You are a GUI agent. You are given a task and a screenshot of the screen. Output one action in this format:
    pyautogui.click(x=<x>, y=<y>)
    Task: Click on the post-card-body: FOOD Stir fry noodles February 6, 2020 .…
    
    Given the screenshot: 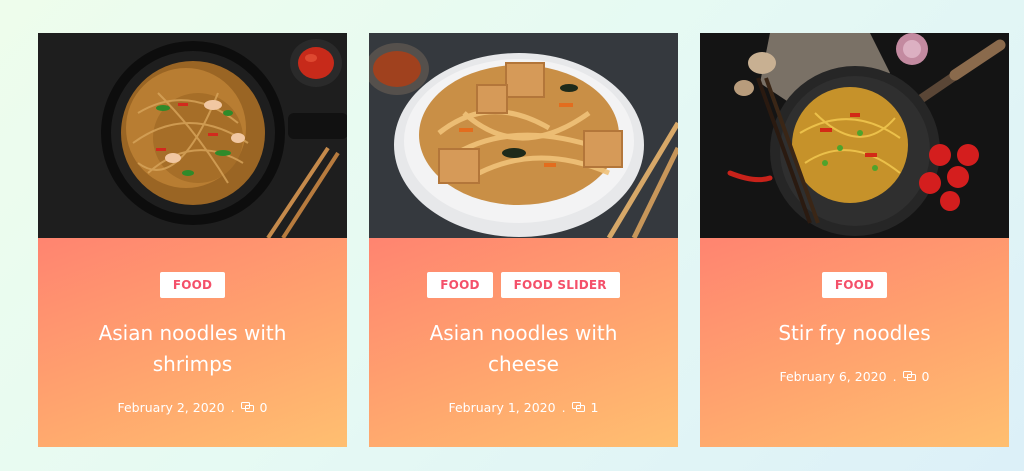 What is the action you would take?
    pyautogui.click(x=854, y=342)
    